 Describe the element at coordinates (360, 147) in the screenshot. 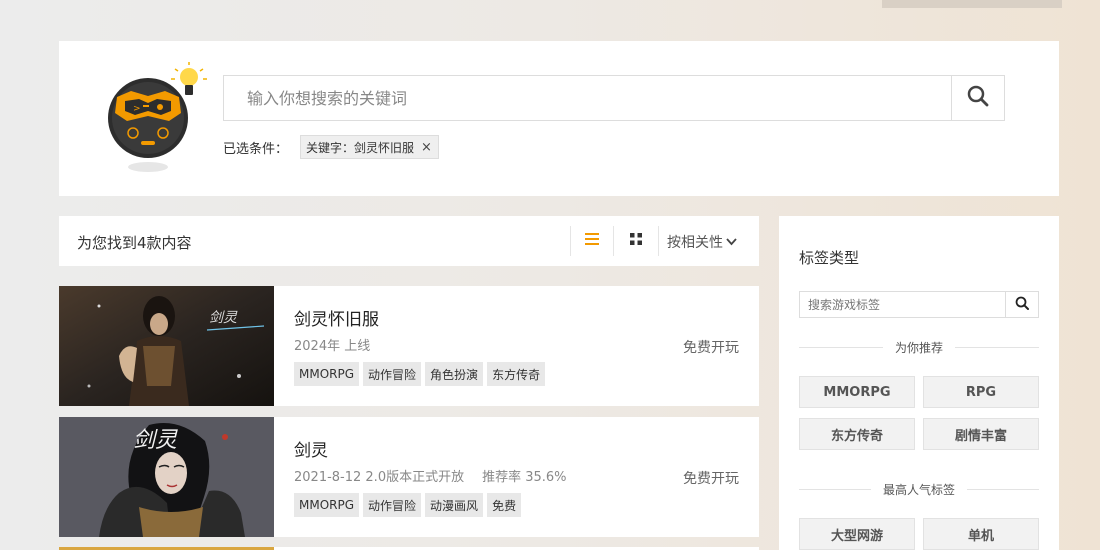

I see `keyword-chip-label: 关键字：剑灵怀旧服` at that location.